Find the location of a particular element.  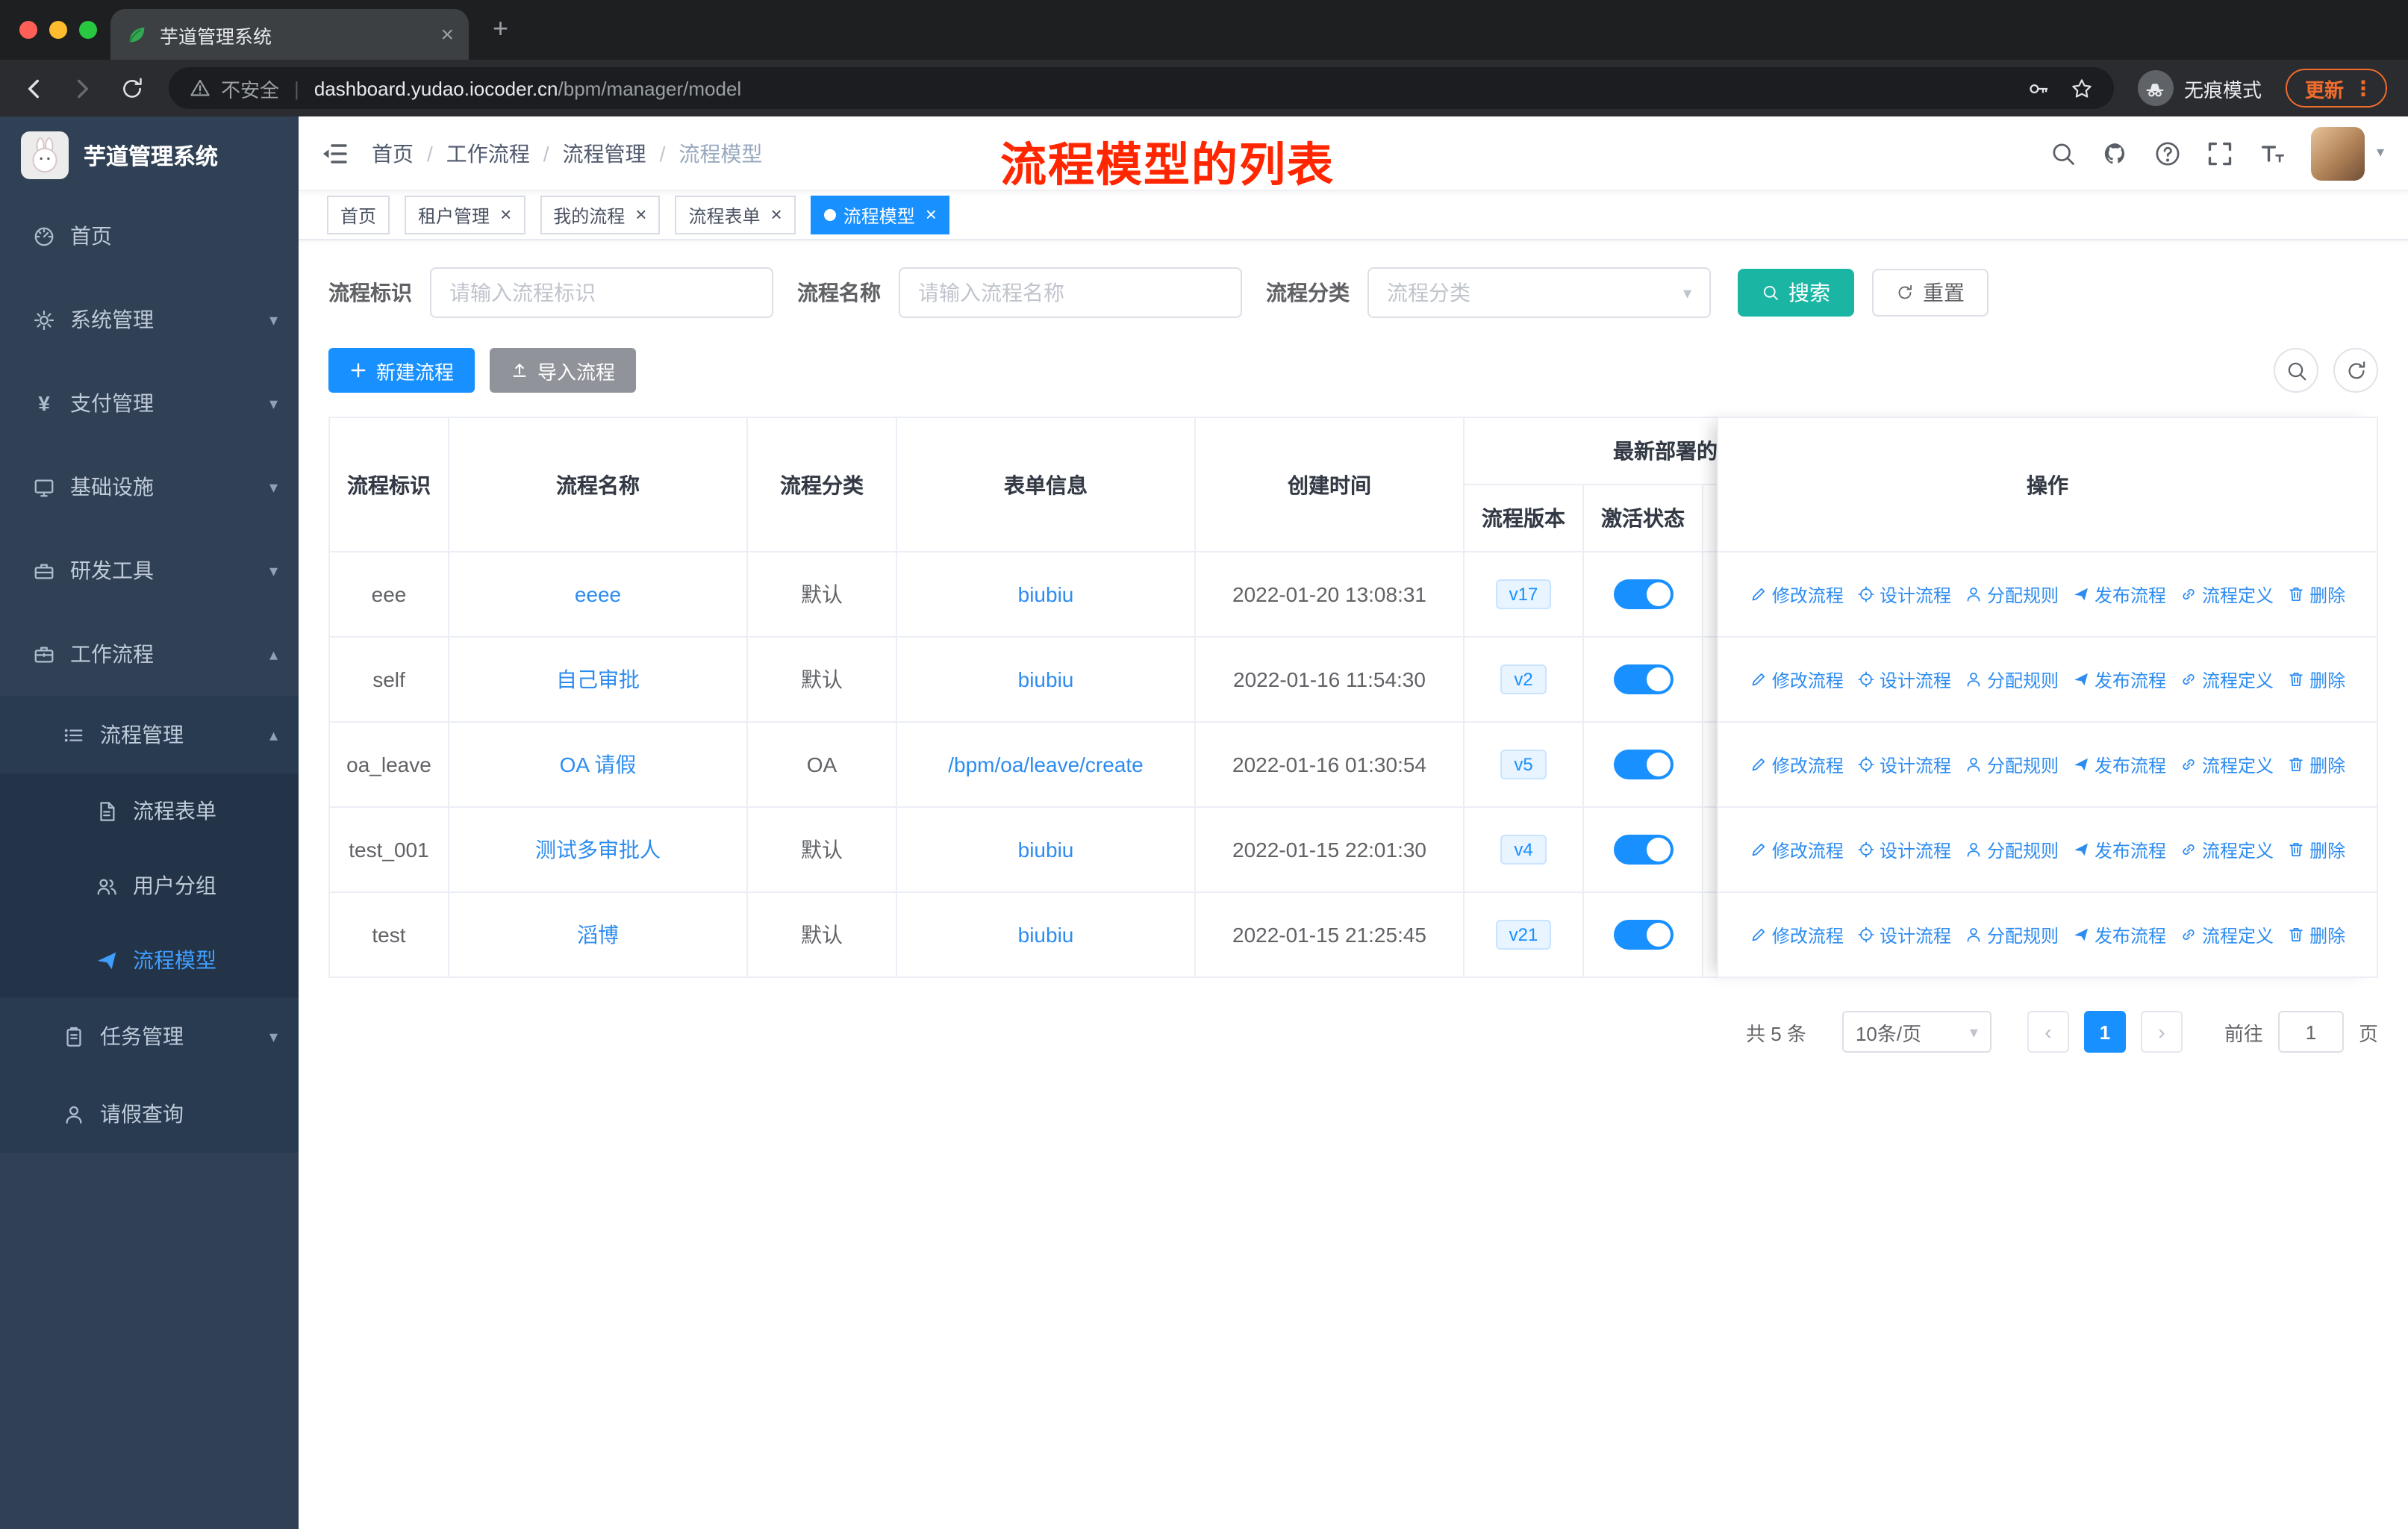

window-minimize-button is located at coordinates (58, 30).